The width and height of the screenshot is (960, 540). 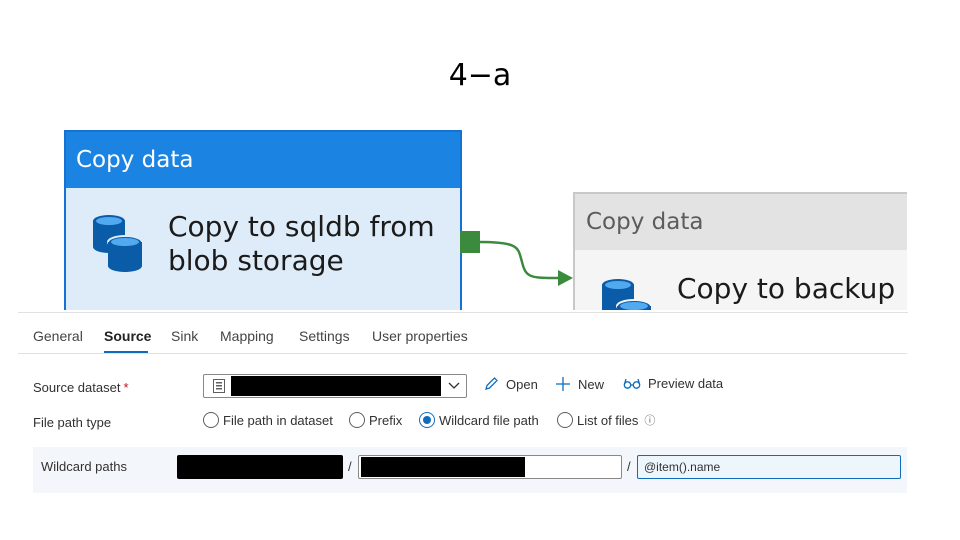 What do you see at coordinates (219, 386) in the screenshot?
I see `dataset-file-icon` at bounding box center [219, 386].